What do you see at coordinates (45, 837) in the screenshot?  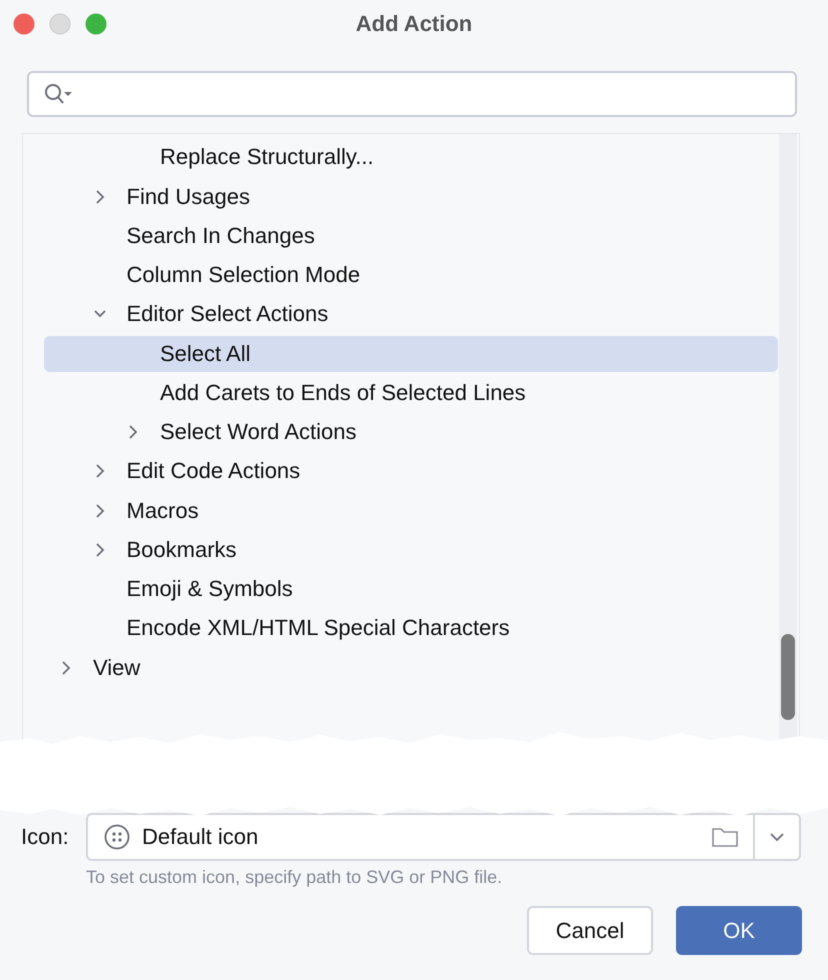 I see `icon-label: Icon:` at bounding box center [45, 837].